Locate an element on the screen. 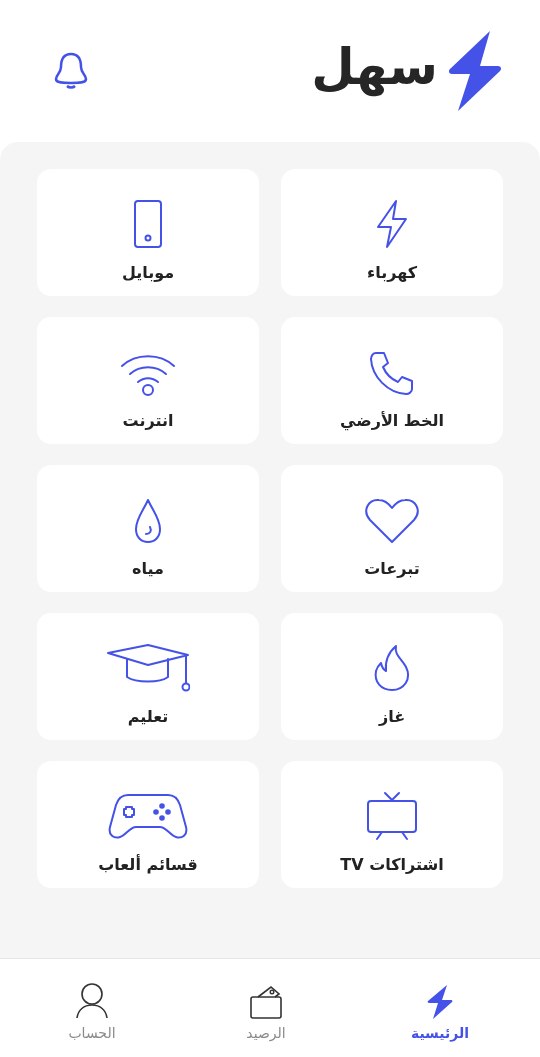  phone-icon is located at coordinates (148, 224).